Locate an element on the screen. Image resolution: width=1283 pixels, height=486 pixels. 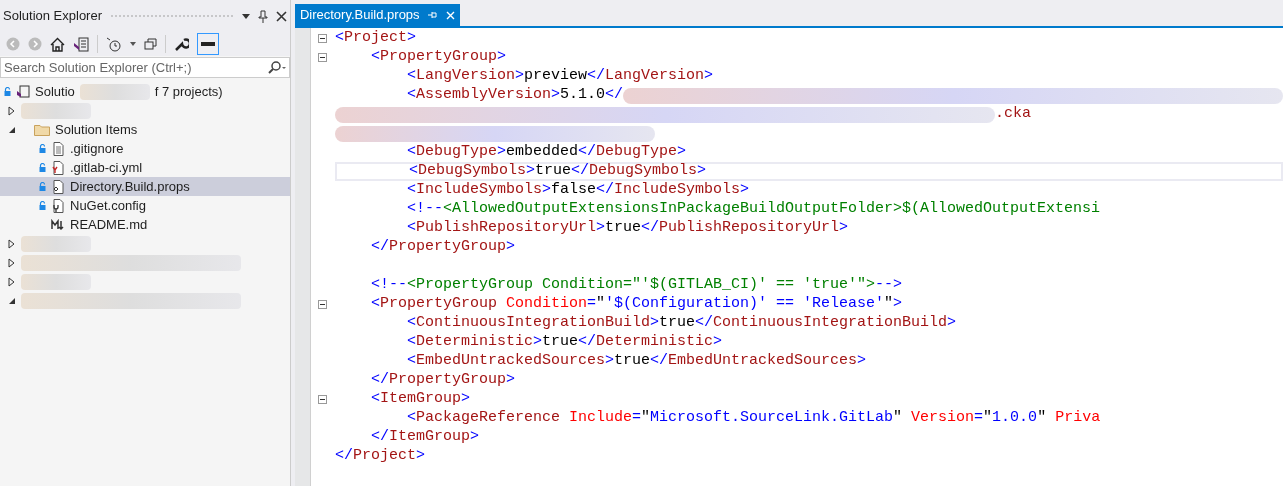
code-line: </Project> is located at coordinates (379, 456).